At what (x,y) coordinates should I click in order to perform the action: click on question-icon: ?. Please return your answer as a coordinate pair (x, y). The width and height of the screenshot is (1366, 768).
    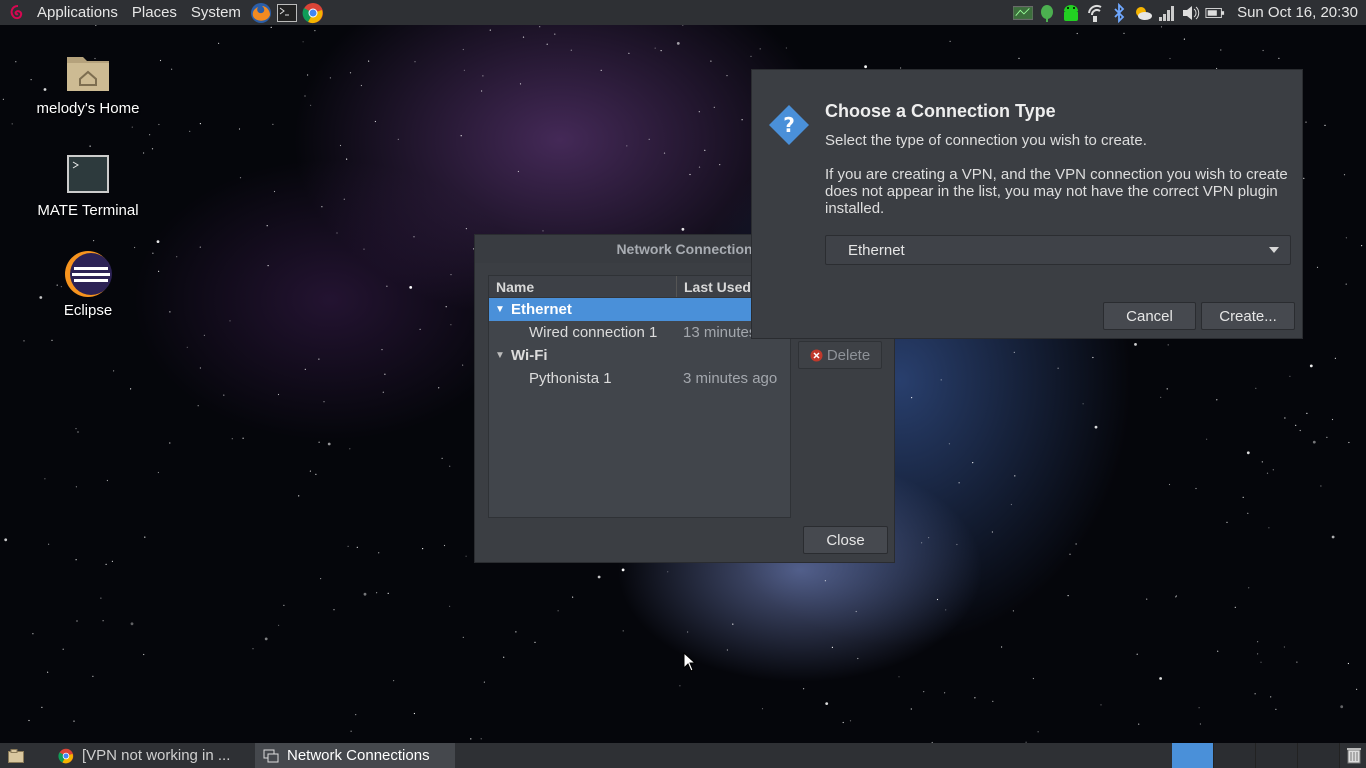
    Looking at the image, I should click on (789, 125).